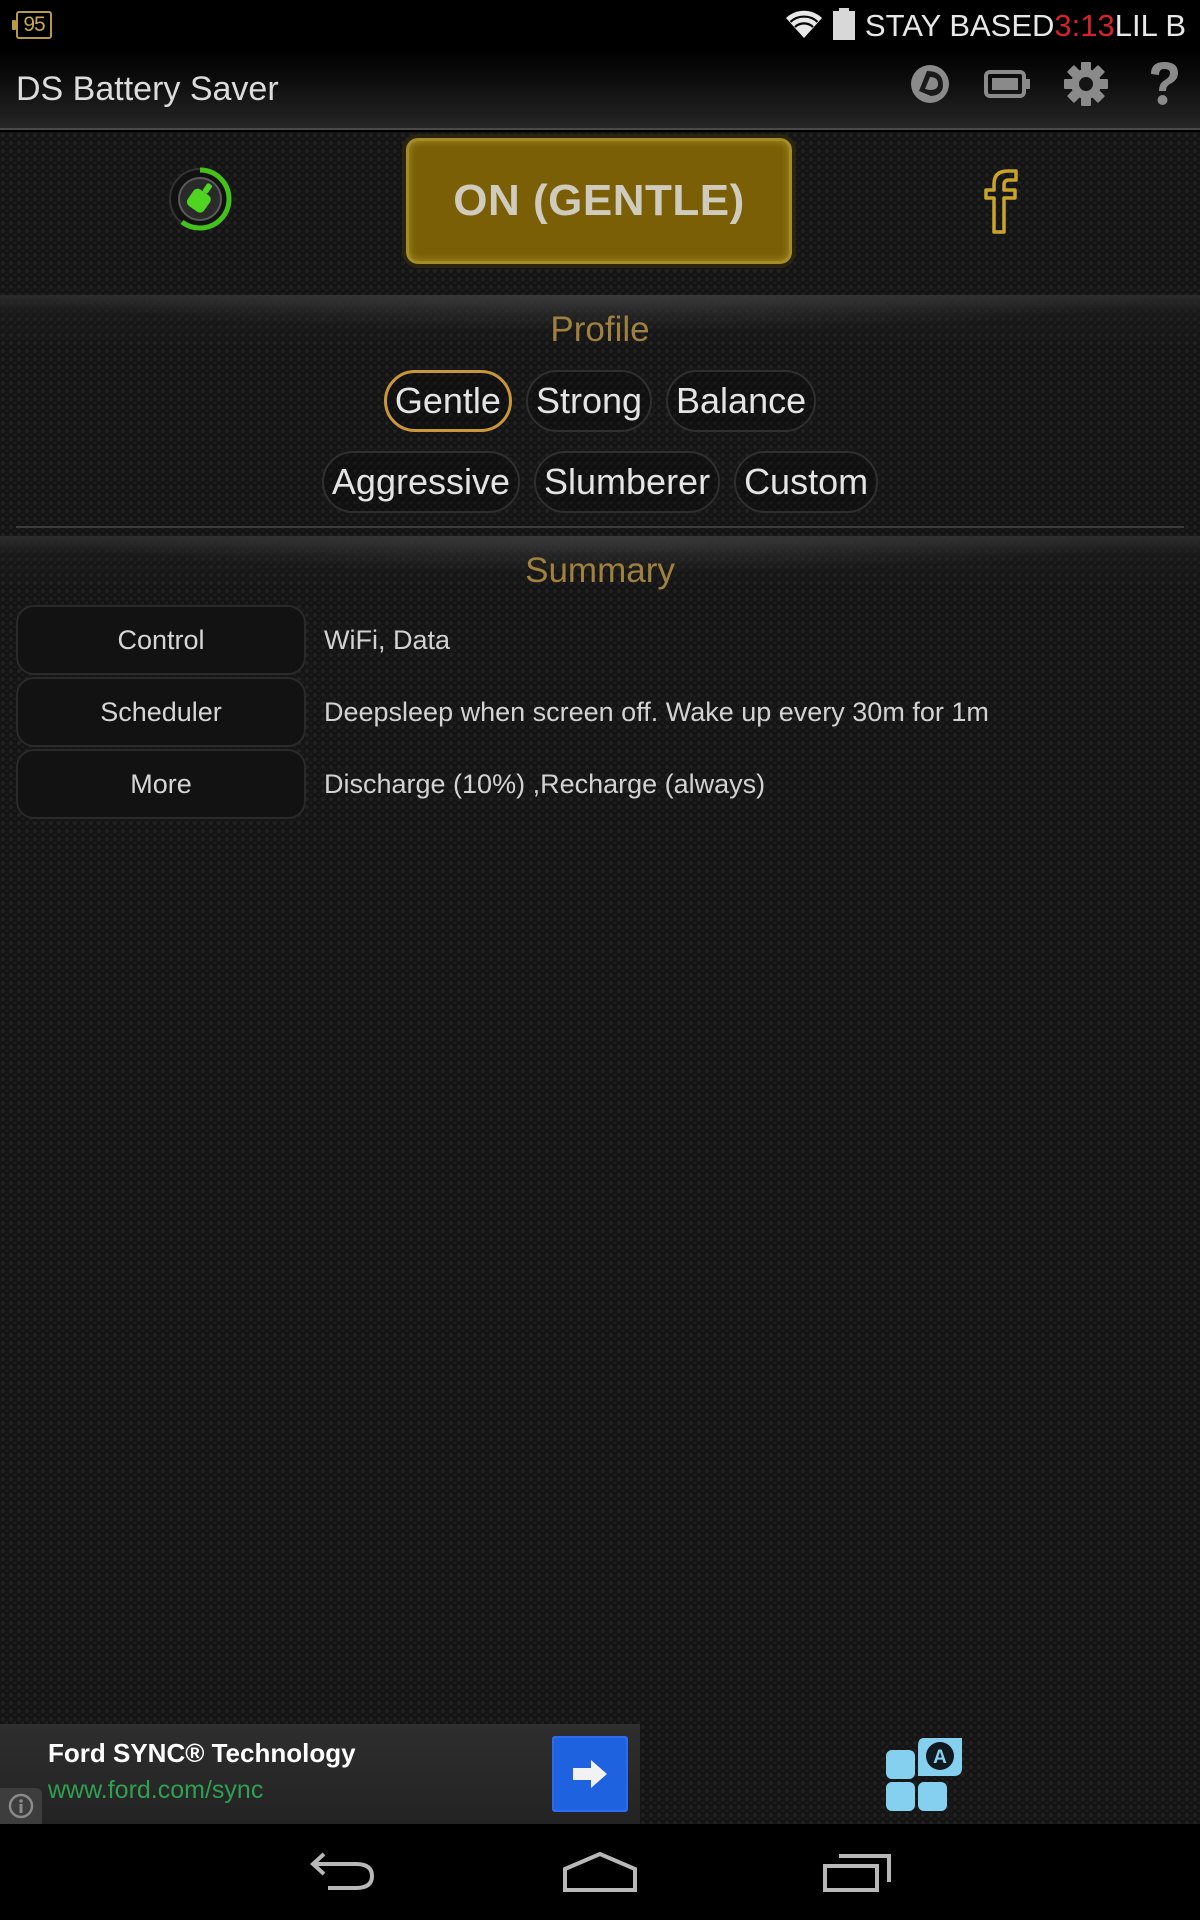 This screenshot has width=1200, height=1920. What do you see at coordinates (924, 1774) in the screenshot?
I see `app-tiles-icon: A` at bounding box center [924, 1774].